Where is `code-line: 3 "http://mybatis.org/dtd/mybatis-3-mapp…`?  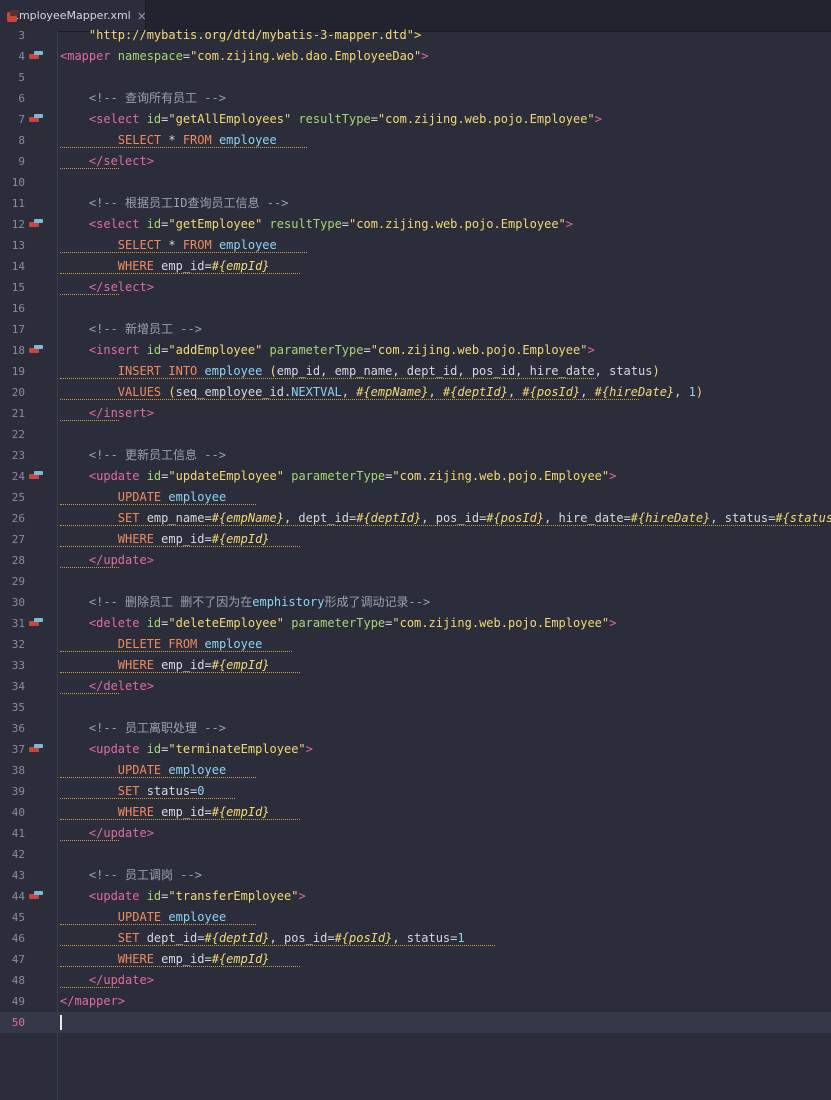 code-line: 3 "http://mybatis.org/dtd/mybatis-3-mapp… is located at coordinates (415, 35).